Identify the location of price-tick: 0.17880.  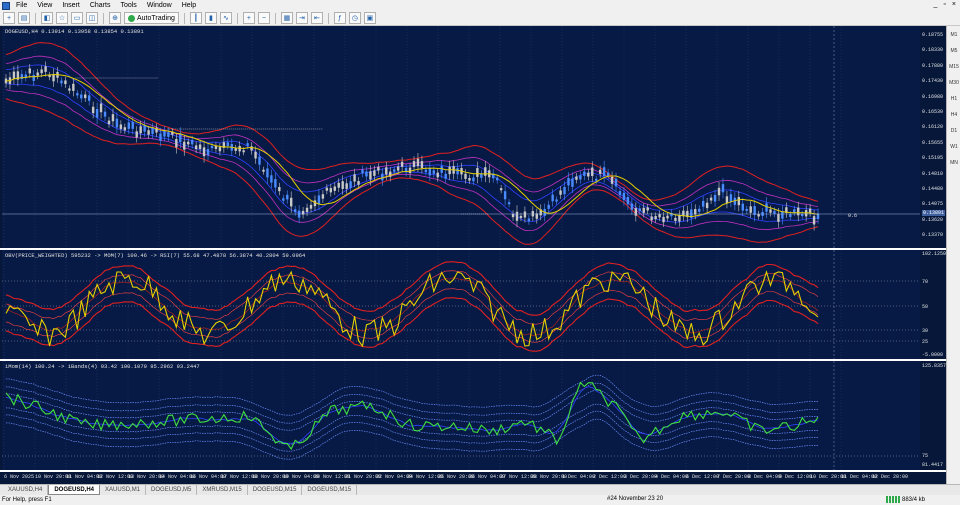
(933, 65).